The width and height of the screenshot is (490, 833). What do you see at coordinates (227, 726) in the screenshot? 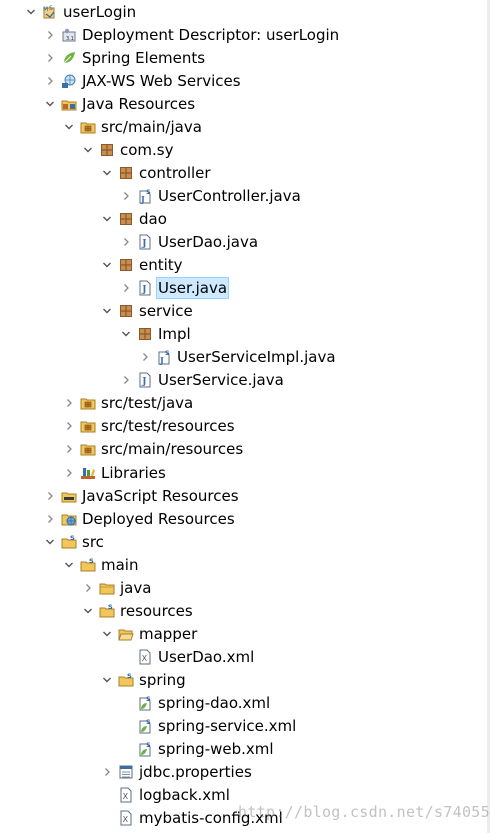
I see `tree-item-label: spring-service.xml` at bounding box center [227, 726].